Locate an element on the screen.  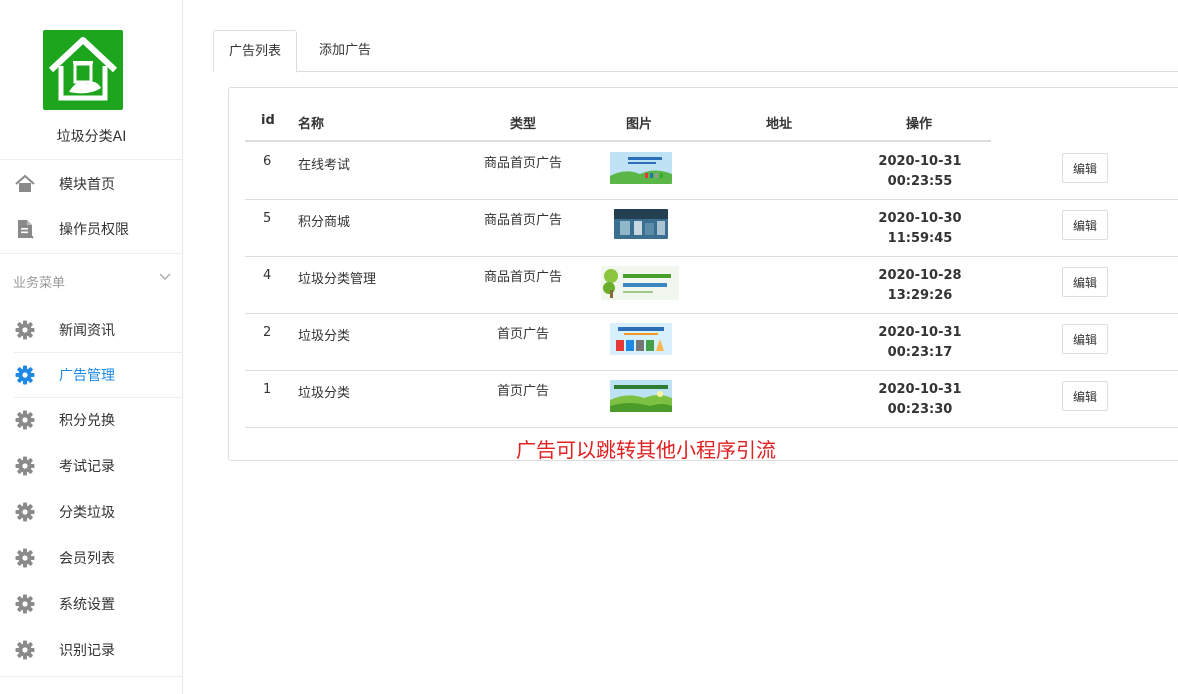
sidebar-item-module-home: 模块首页 is located at coordinates (91, 184).